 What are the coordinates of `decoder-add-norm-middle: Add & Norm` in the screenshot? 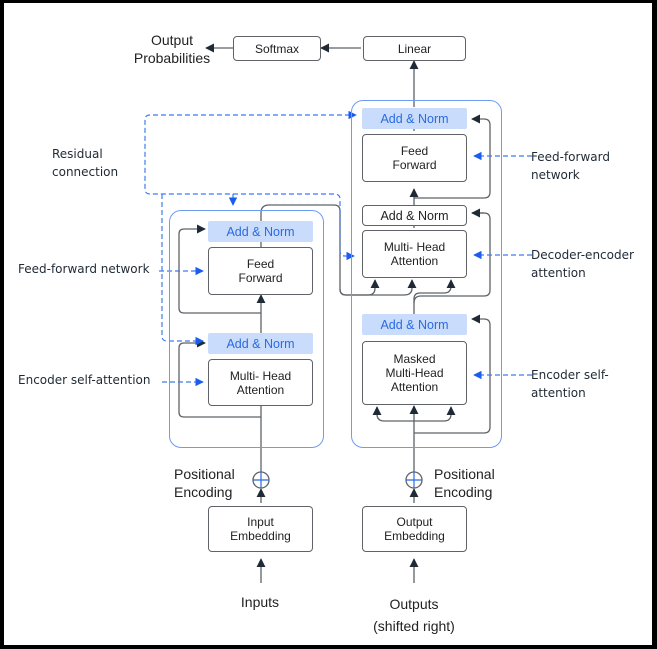 It's located at (414, 215).